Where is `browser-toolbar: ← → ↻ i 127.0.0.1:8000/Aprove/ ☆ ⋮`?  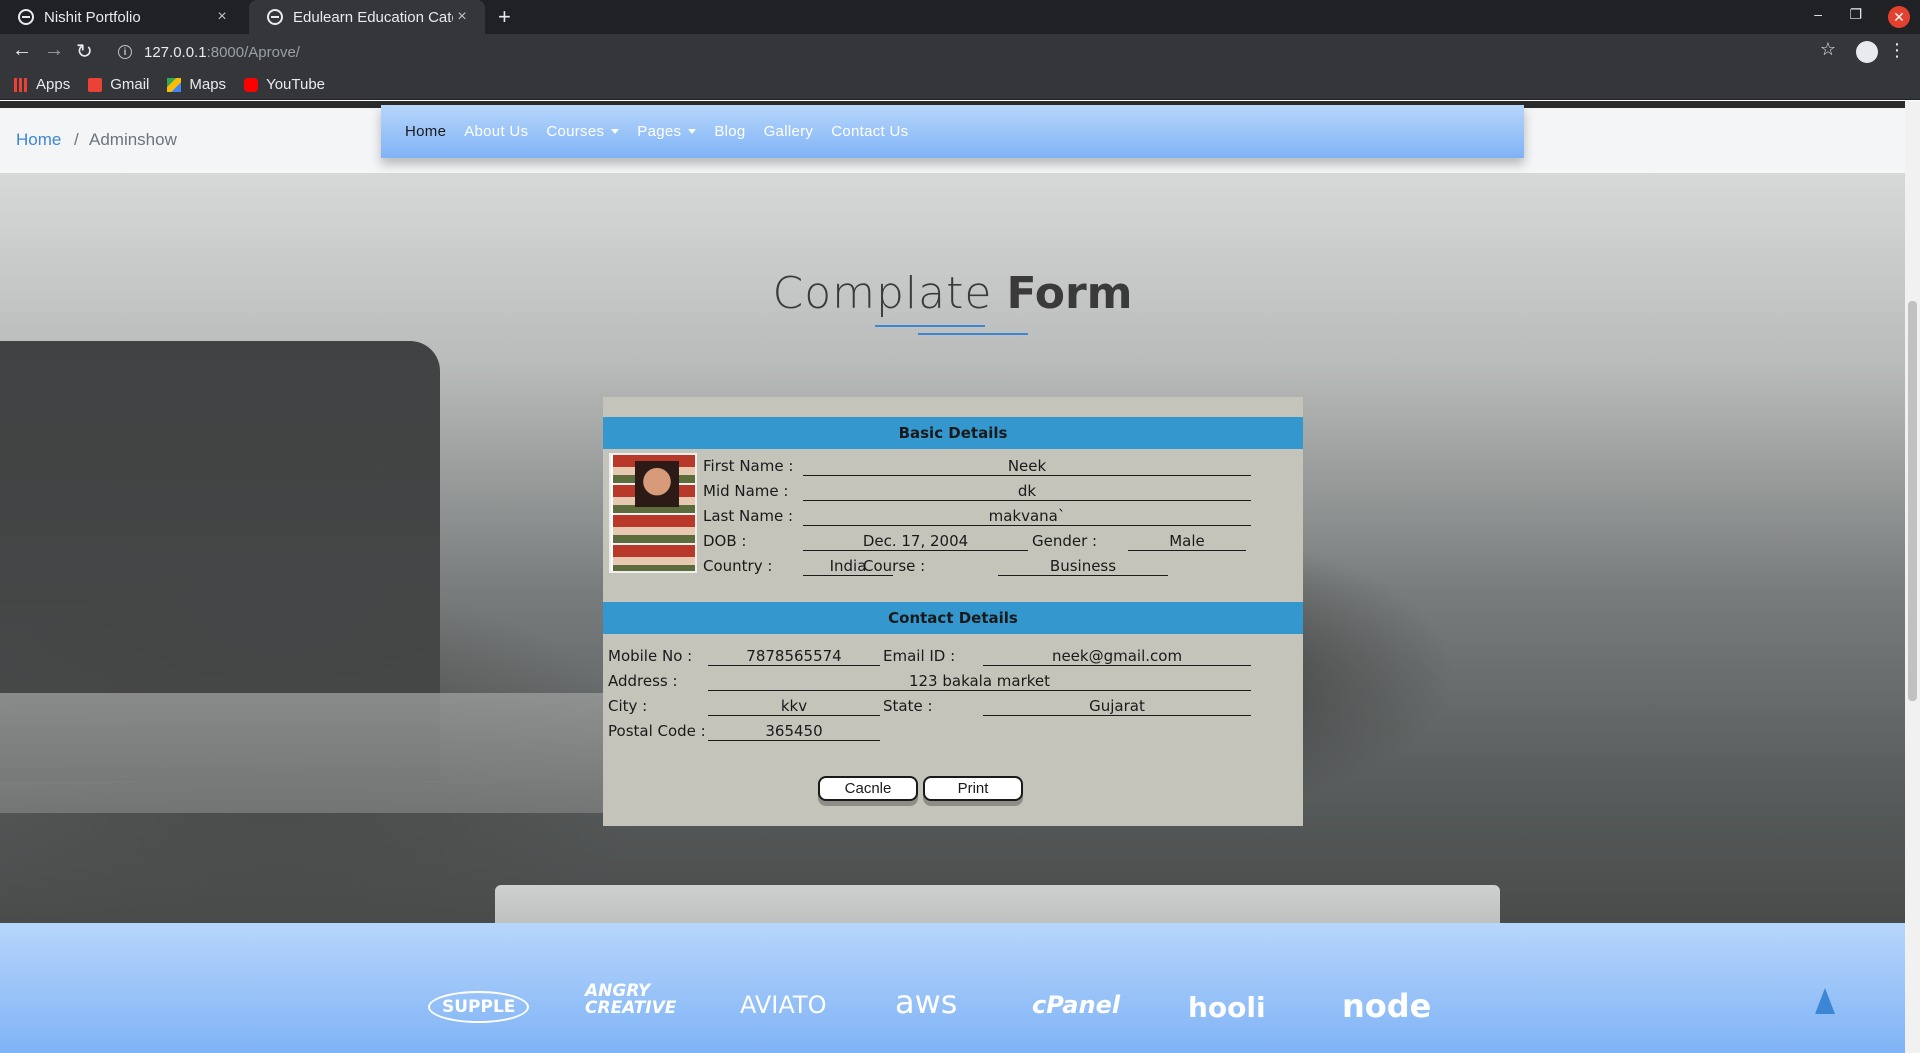
browser-toolbar: ← → ↻ i 127.0.0.1:8000/Aprove/ ☆ ⋮ is located at coordinates (960, 52).